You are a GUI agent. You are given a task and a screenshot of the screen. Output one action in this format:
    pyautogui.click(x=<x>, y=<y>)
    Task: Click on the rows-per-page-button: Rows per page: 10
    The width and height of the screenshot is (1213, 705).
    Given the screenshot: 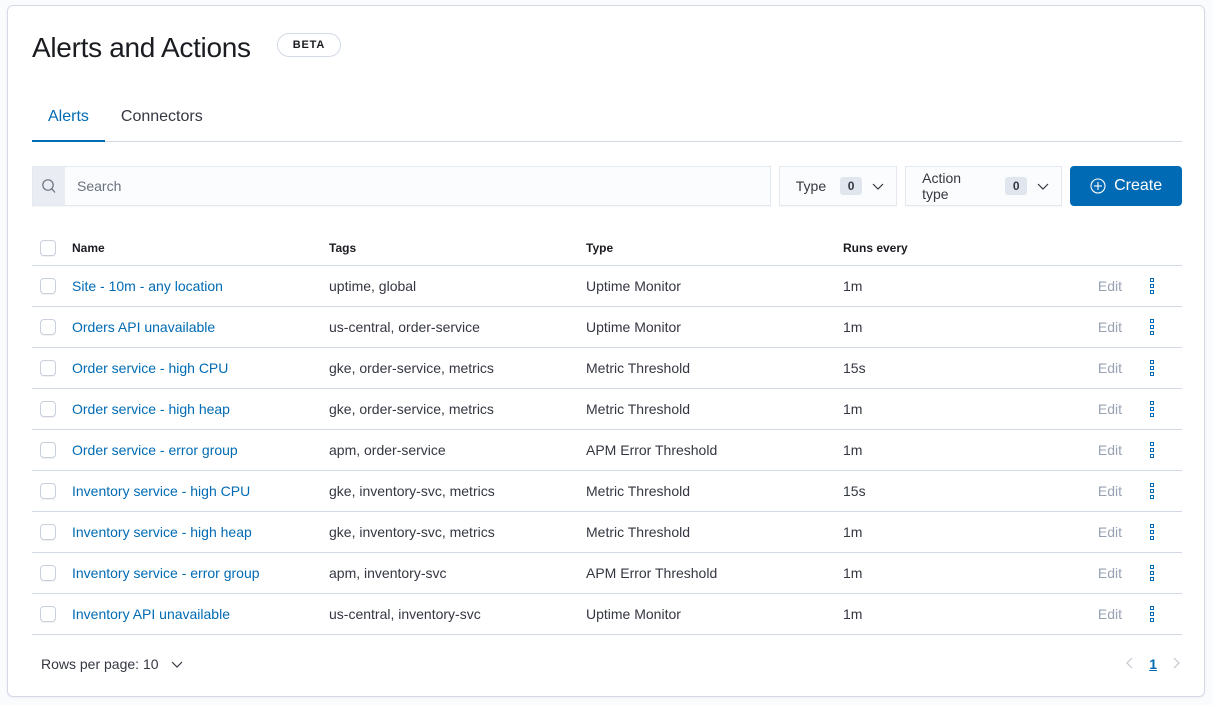 What is the action you would take?
    pyautogui.click(x=113, y=664)
    